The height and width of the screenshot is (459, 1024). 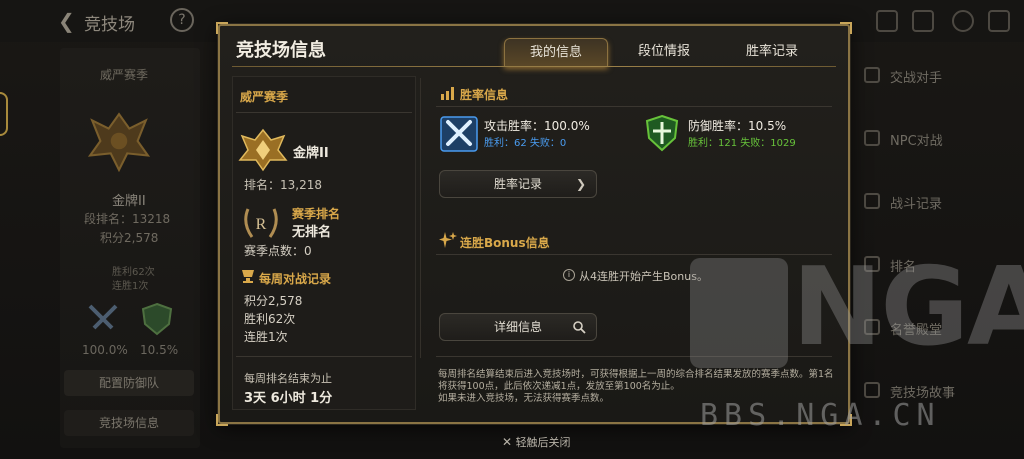 What do you see at coordinates (556, 52) in the screenshot?
I see `tab-my-info: 我的信息` at bounding box center [556, 52].